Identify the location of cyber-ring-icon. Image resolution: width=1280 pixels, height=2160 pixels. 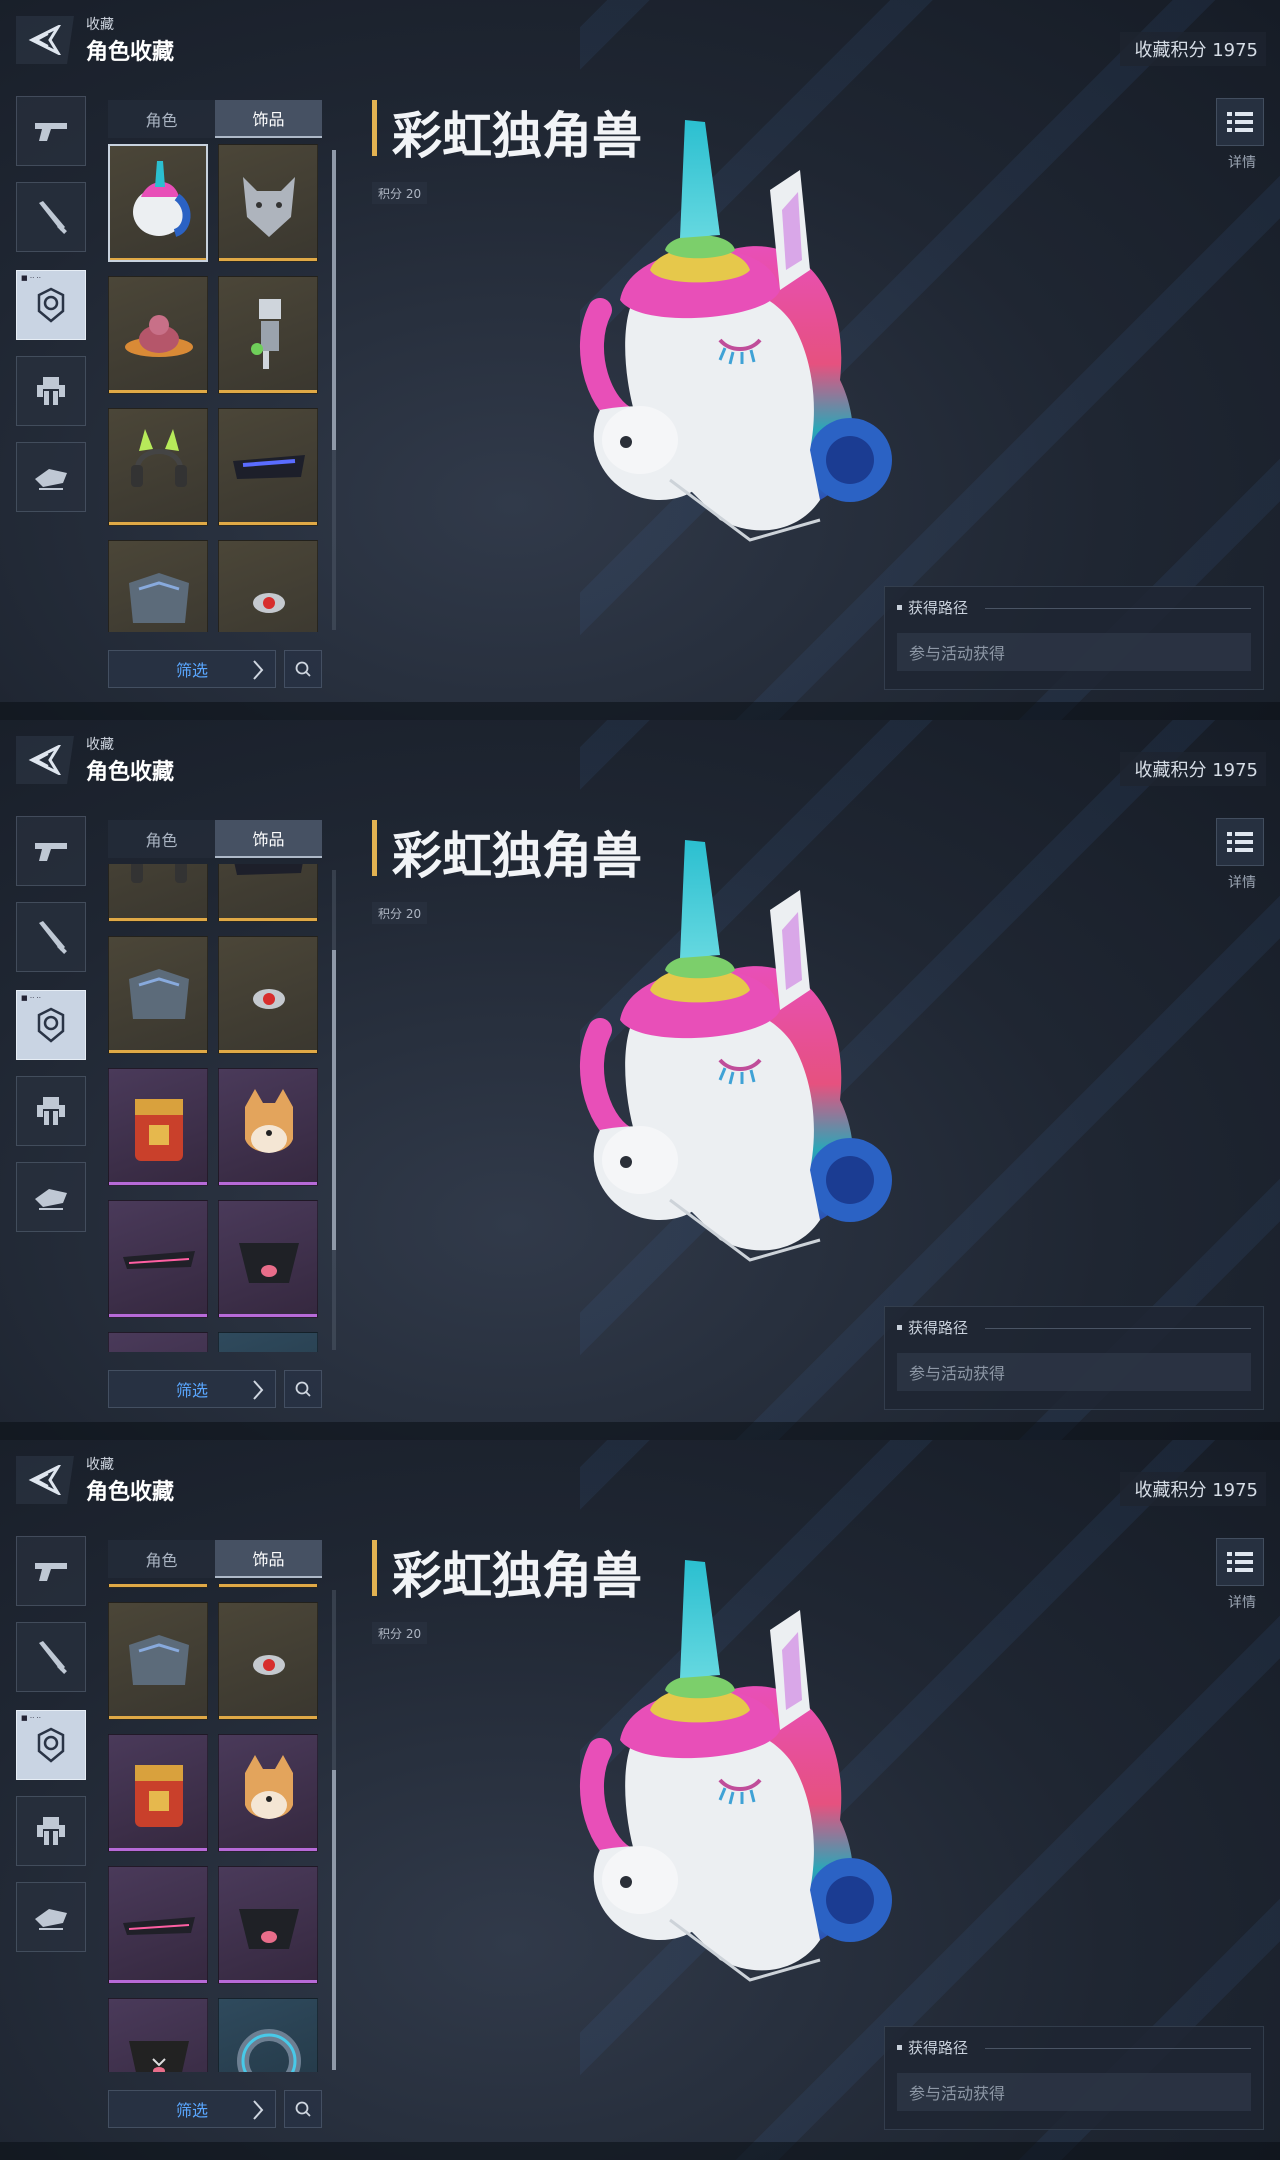
(269, 1348).